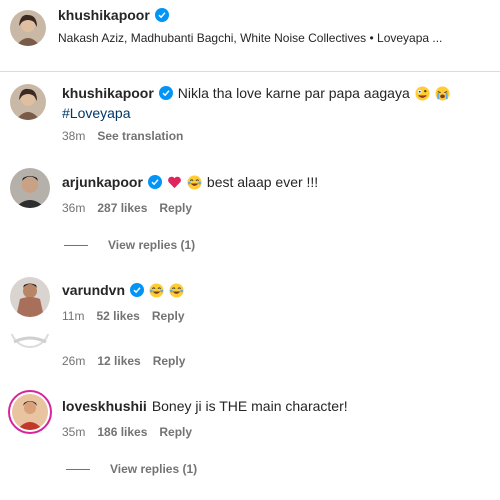 The image size is (500, 500). I want to click on hashtag-link: #Loveyapa, so click(96, 113).